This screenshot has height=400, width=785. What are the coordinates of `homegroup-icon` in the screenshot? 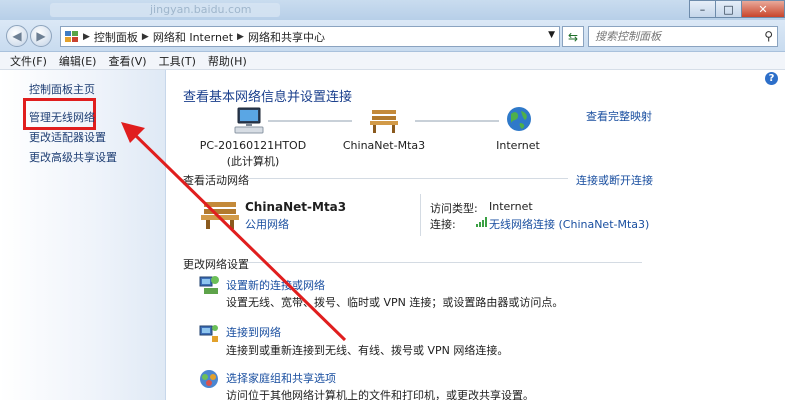 It's located at (209, 379).